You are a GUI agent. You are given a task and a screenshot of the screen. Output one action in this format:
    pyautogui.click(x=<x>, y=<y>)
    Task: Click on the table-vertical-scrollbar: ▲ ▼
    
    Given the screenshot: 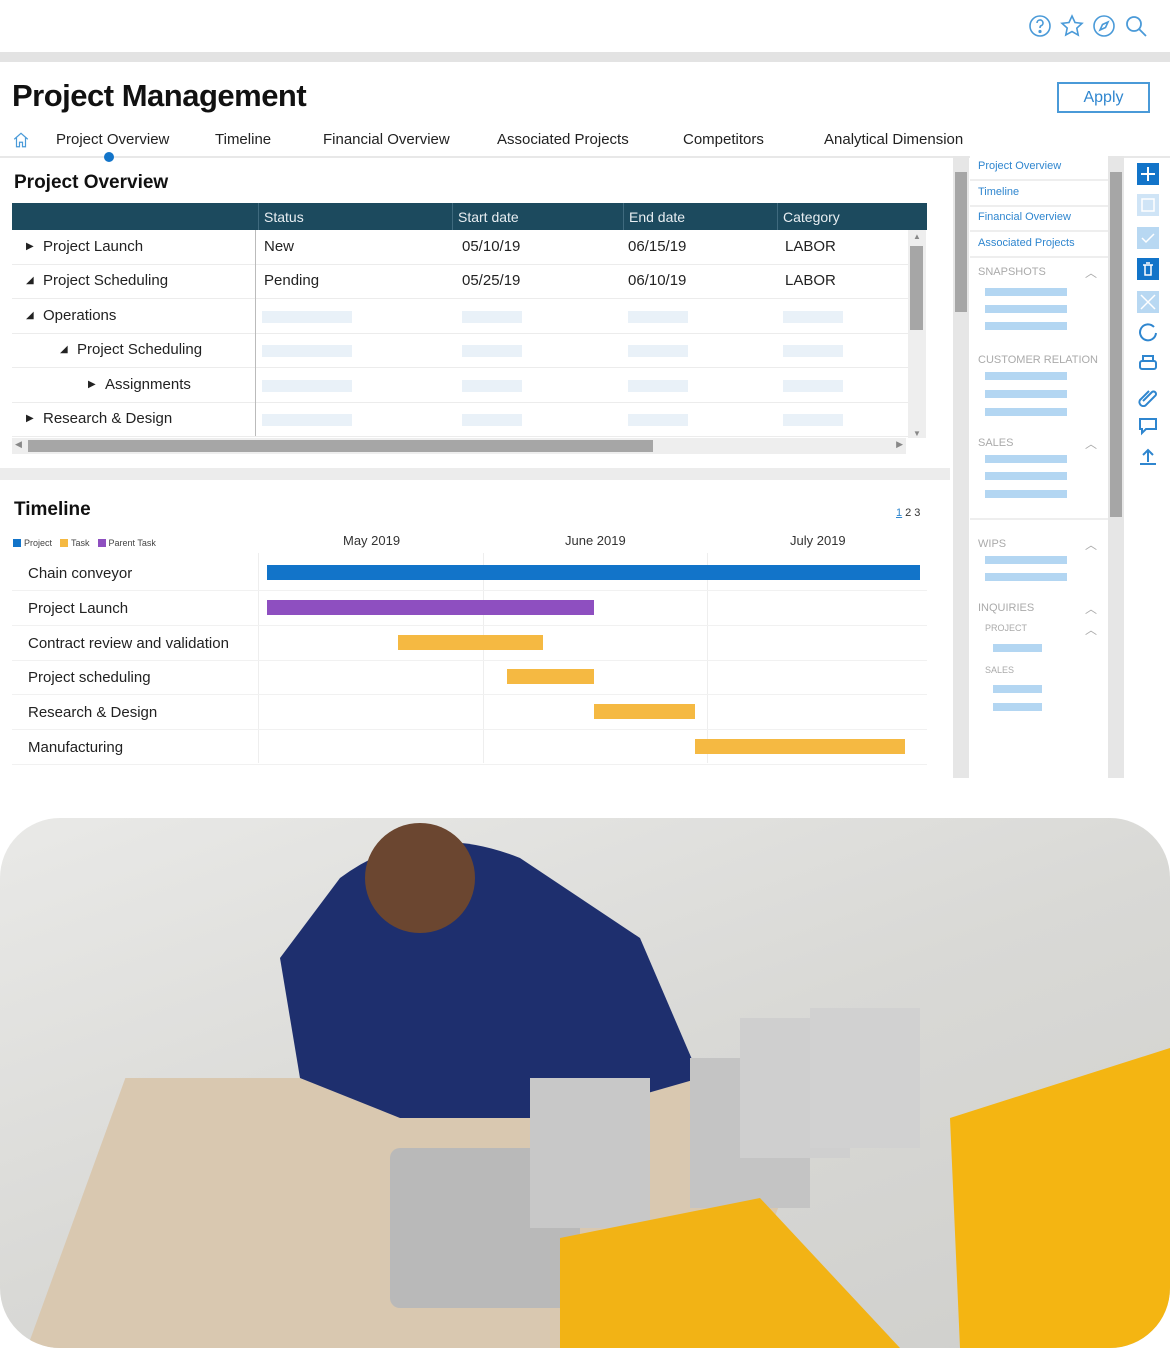 What is the action you would take?
    pyautogui.click(x=917, y=334)
    